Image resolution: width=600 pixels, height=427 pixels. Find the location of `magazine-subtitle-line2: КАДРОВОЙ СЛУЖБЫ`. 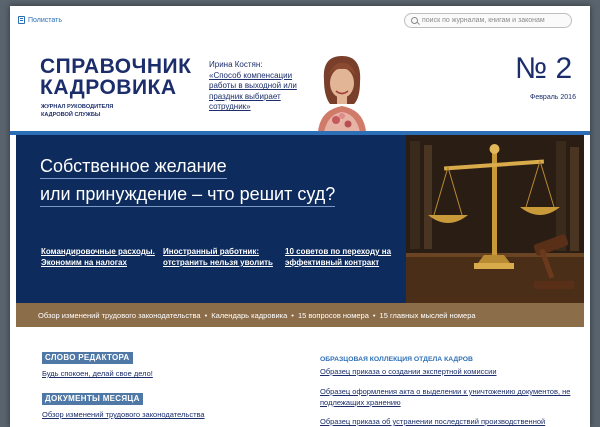

magazine-subtitle-line2: КАДРОВОЙ СЛУЖБЫ is located at coordinates (71, 115).